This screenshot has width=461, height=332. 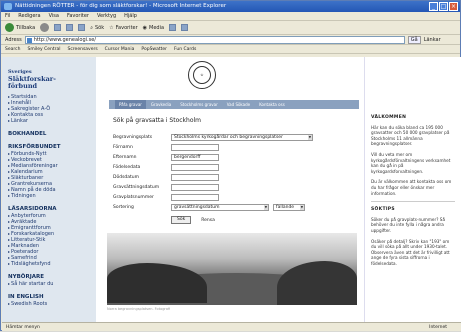 I want to click on media-icon: ◉, so click(x=145, y=27).